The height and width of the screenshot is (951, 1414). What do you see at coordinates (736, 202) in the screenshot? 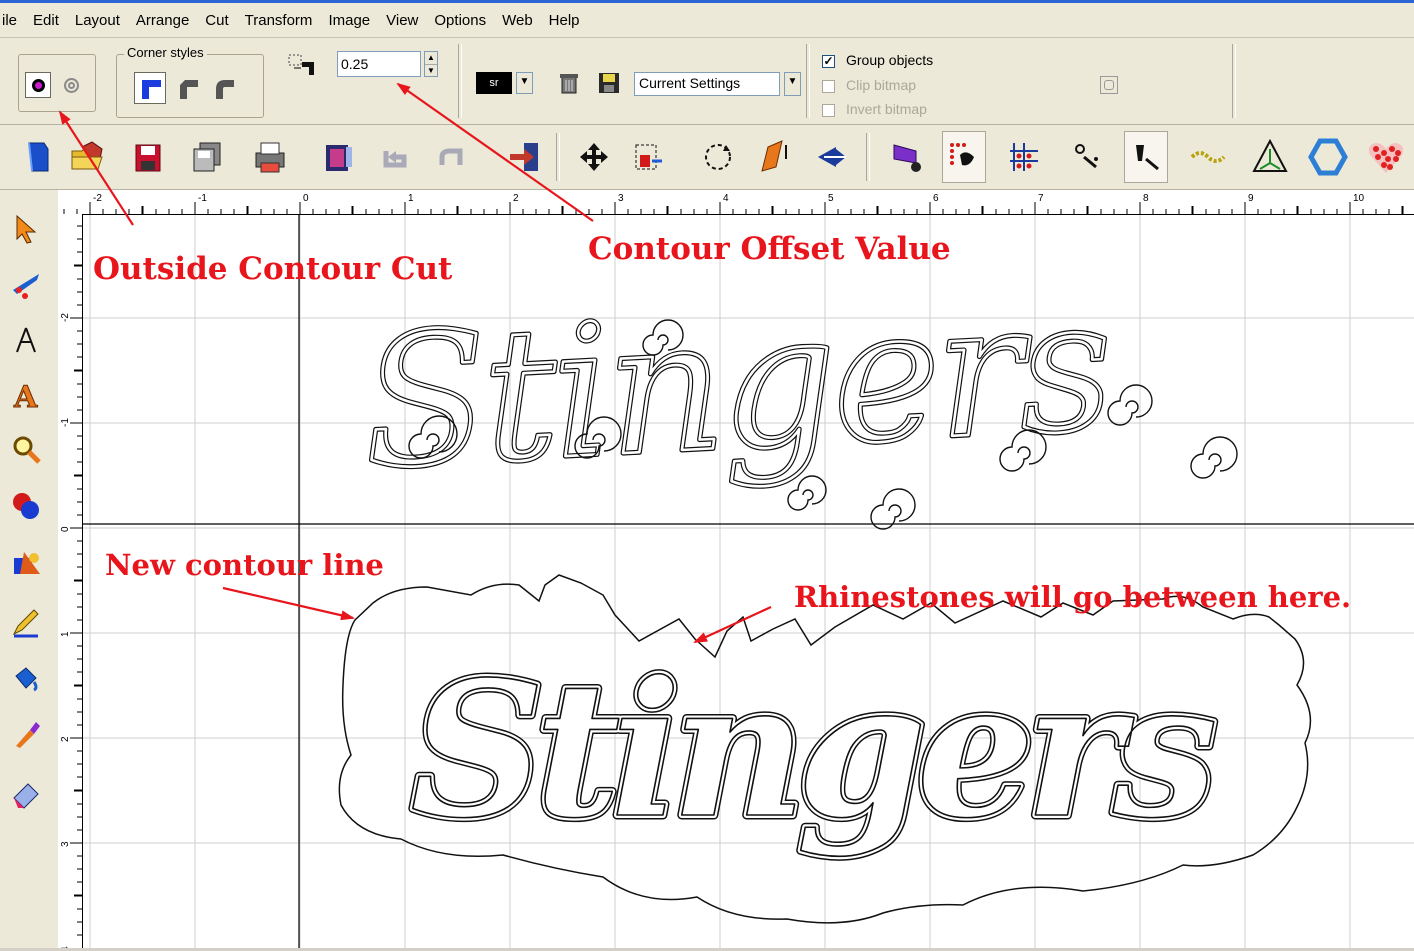
I see `horizontal-ruler: -2 -1 0 1 2 3 4 5 6 7 8 9 10` at bounding box center [736, 202].